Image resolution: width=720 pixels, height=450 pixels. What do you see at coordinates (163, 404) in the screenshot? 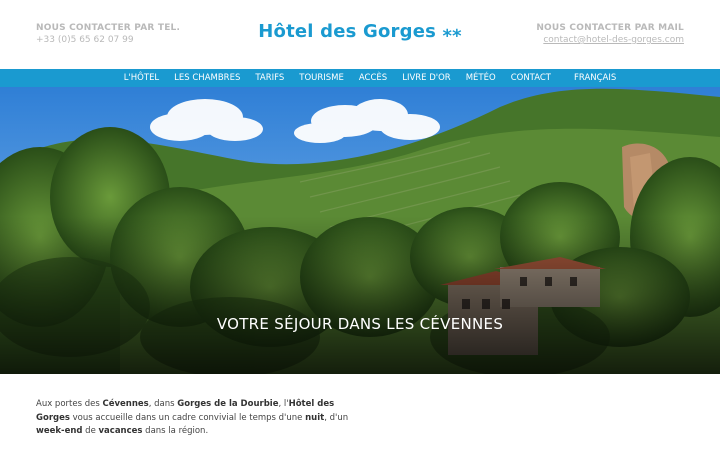
I see `intro-text-2: , dans` at bounding box center [163, 404].